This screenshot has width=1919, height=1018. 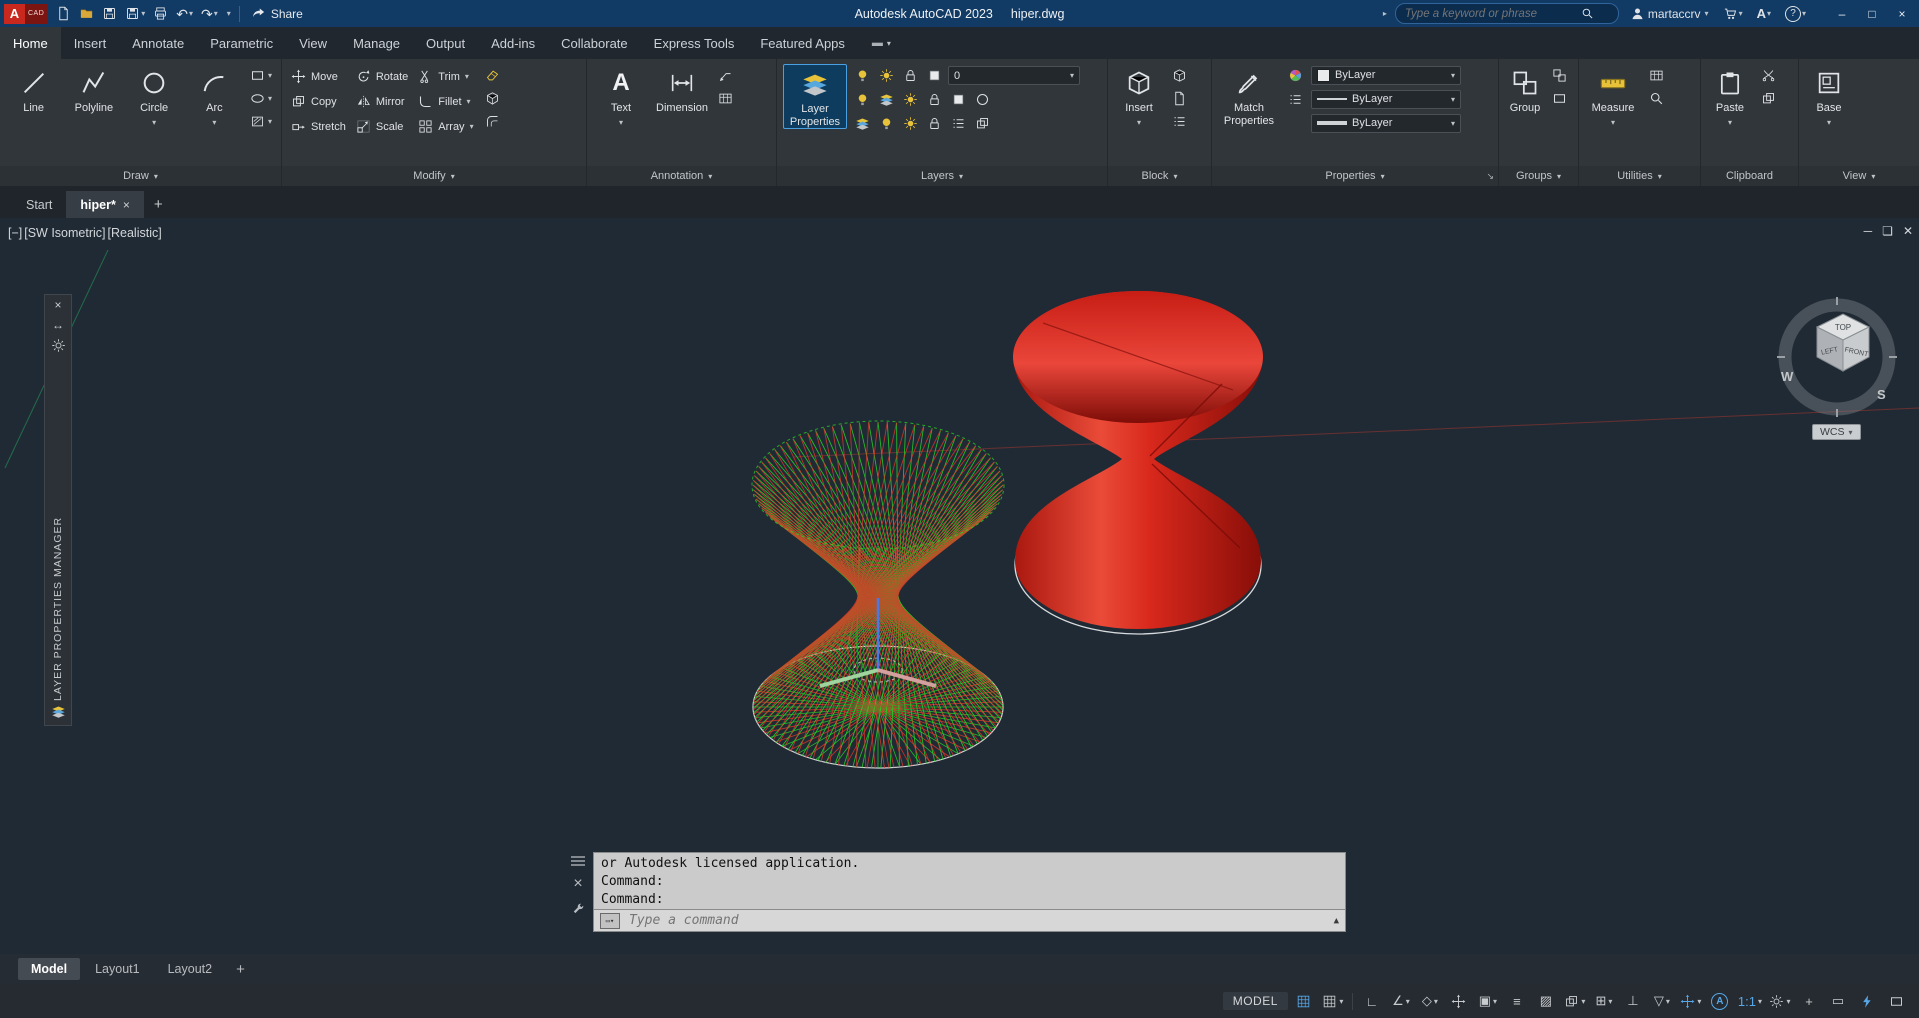 I want to click on panel-block-label: Block ▾, so click(x=1159, y=176).